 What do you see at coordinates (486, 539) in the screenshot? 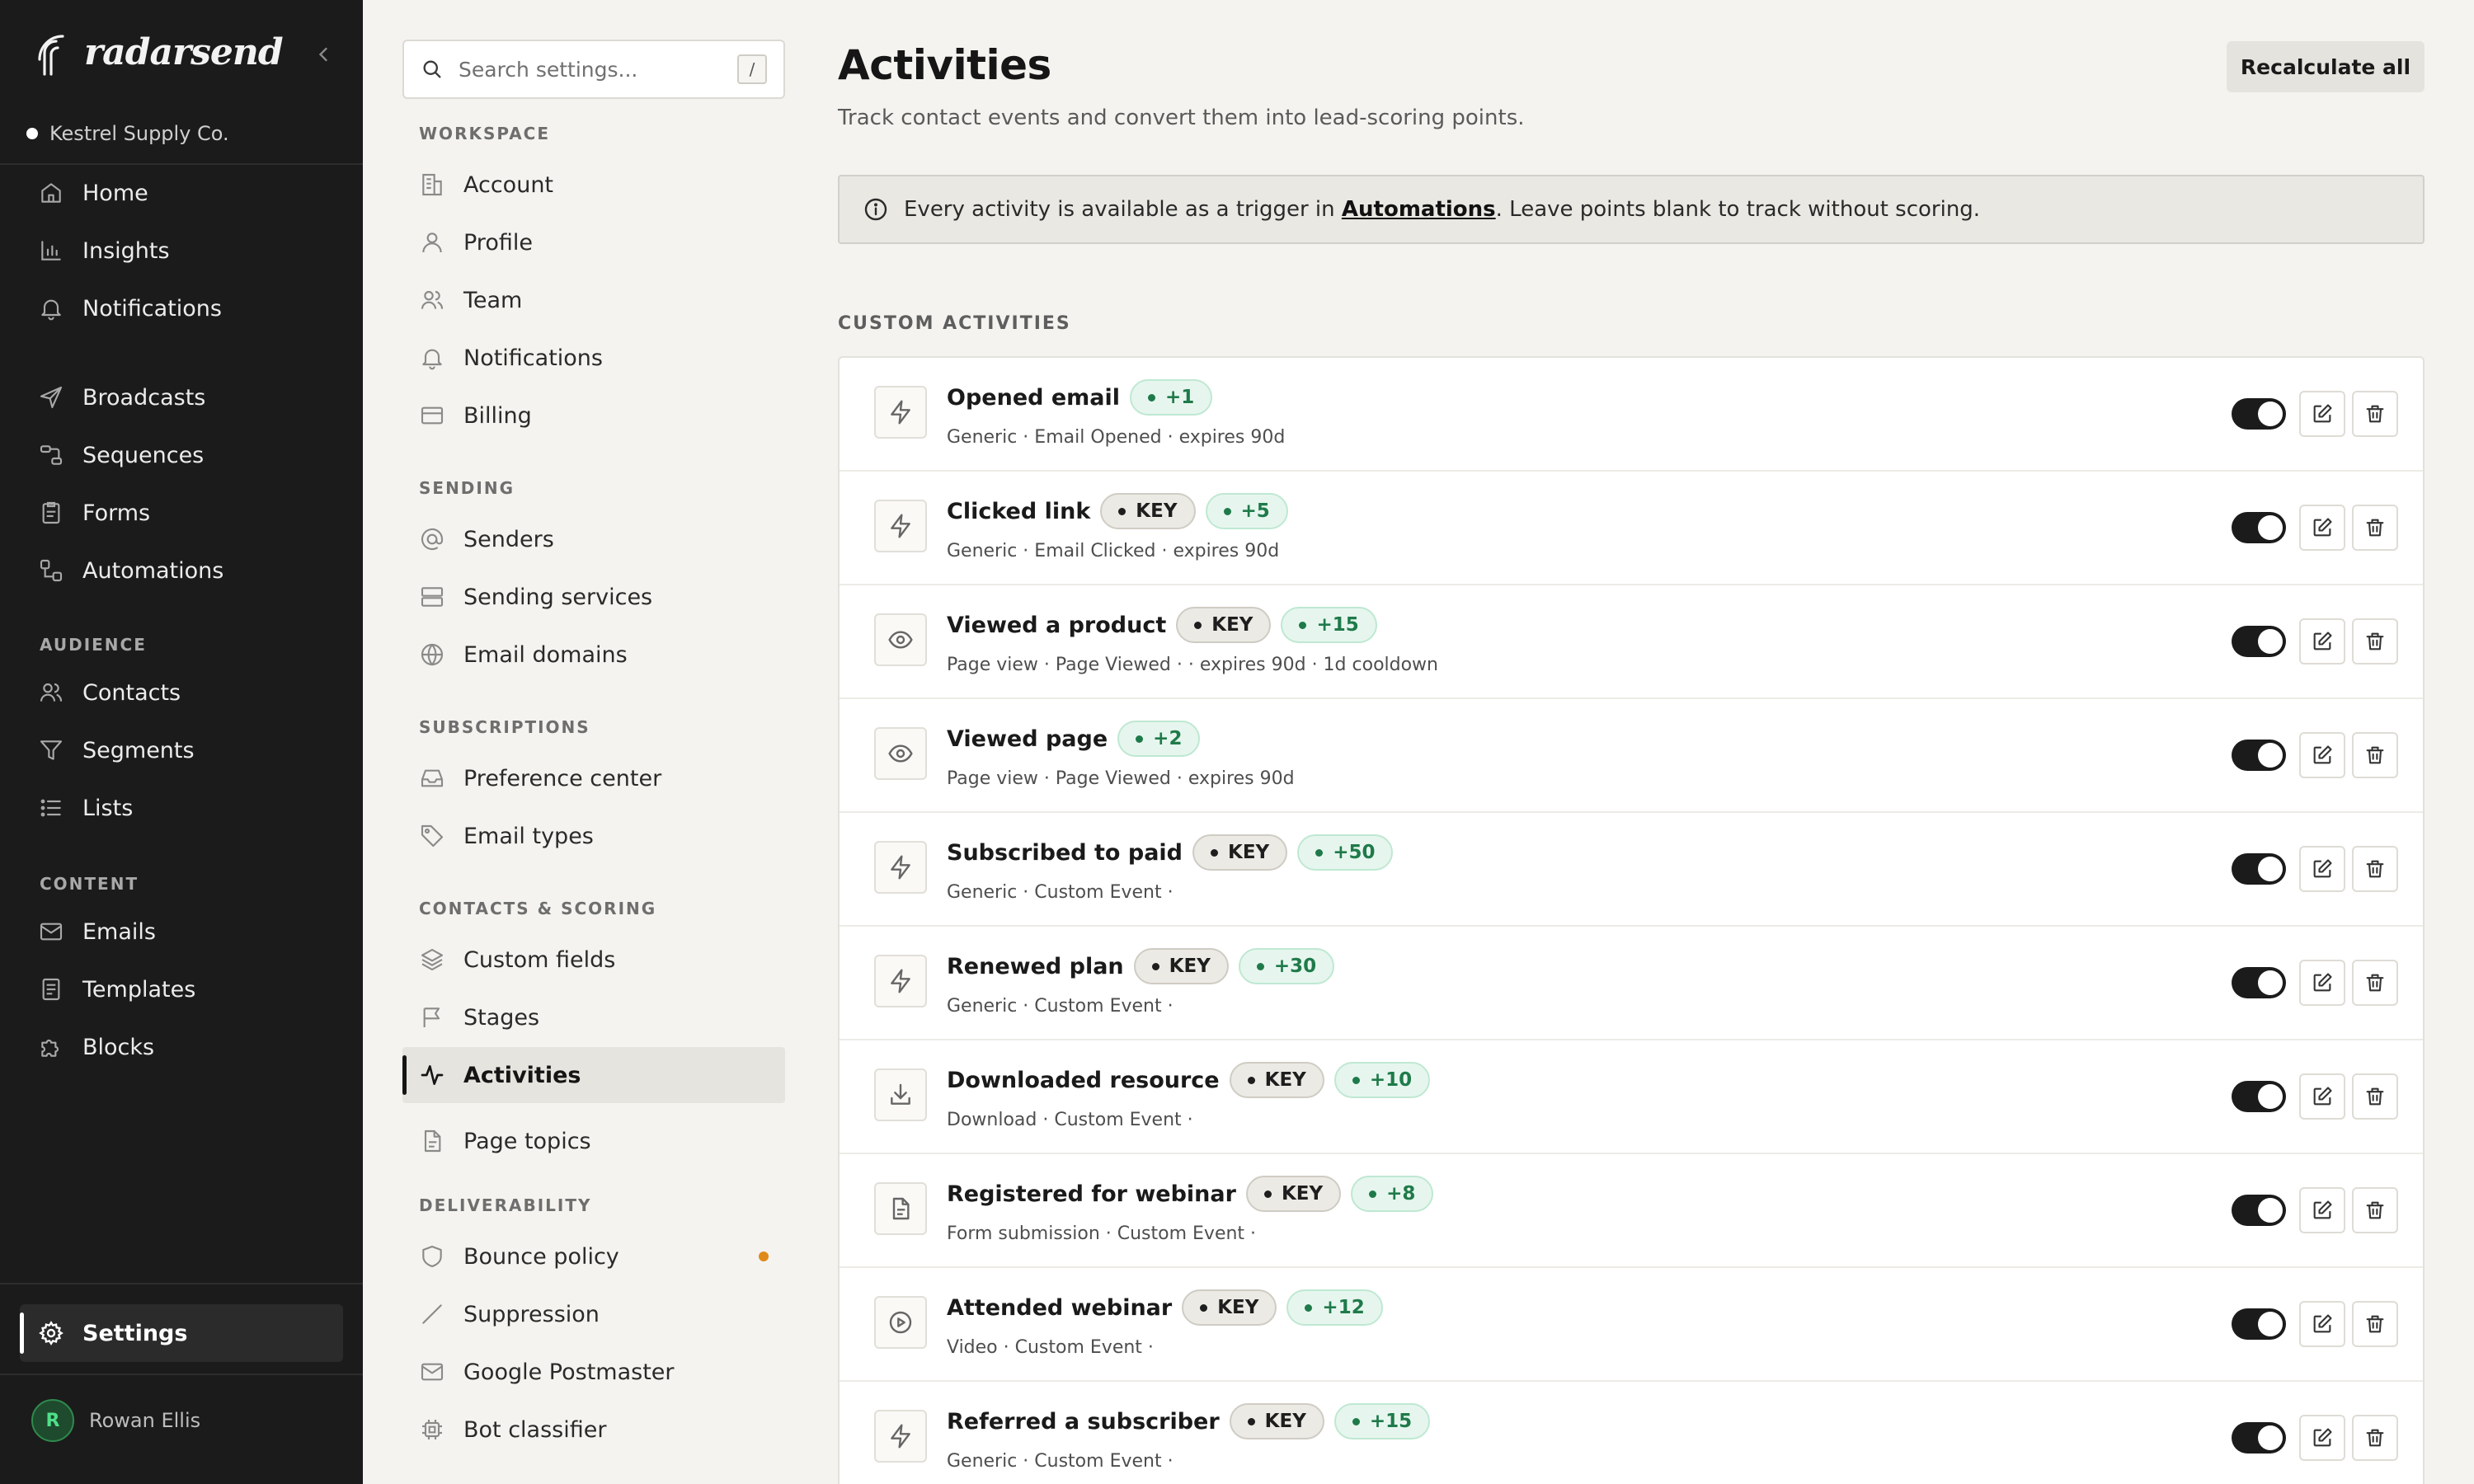
I see `settings-item-senders: Senders` at bounding box center [486, 539].